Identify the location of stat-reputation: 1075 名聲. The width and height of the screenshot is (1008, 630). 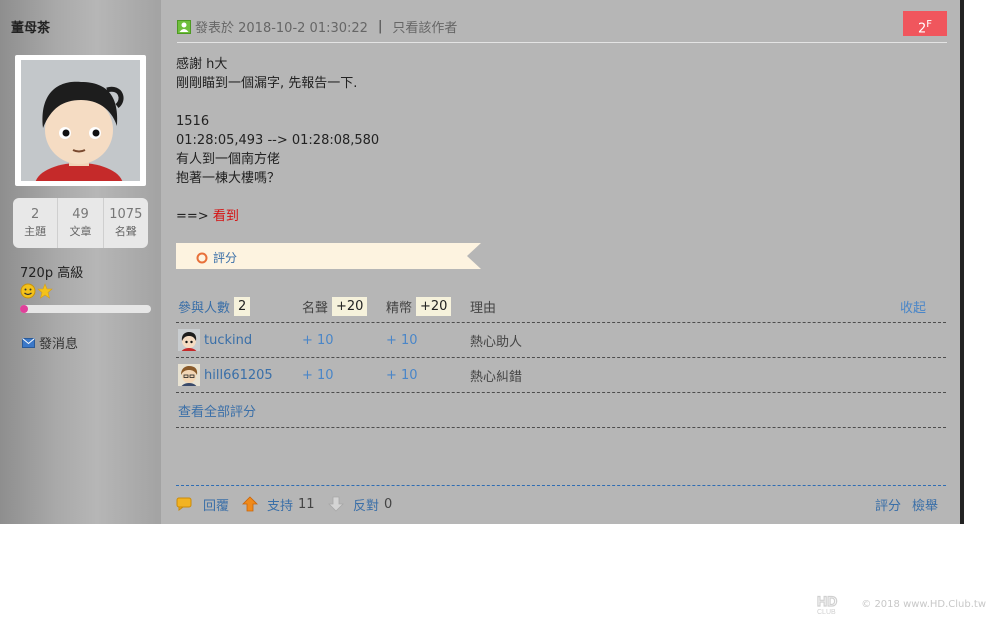
(126, 223).